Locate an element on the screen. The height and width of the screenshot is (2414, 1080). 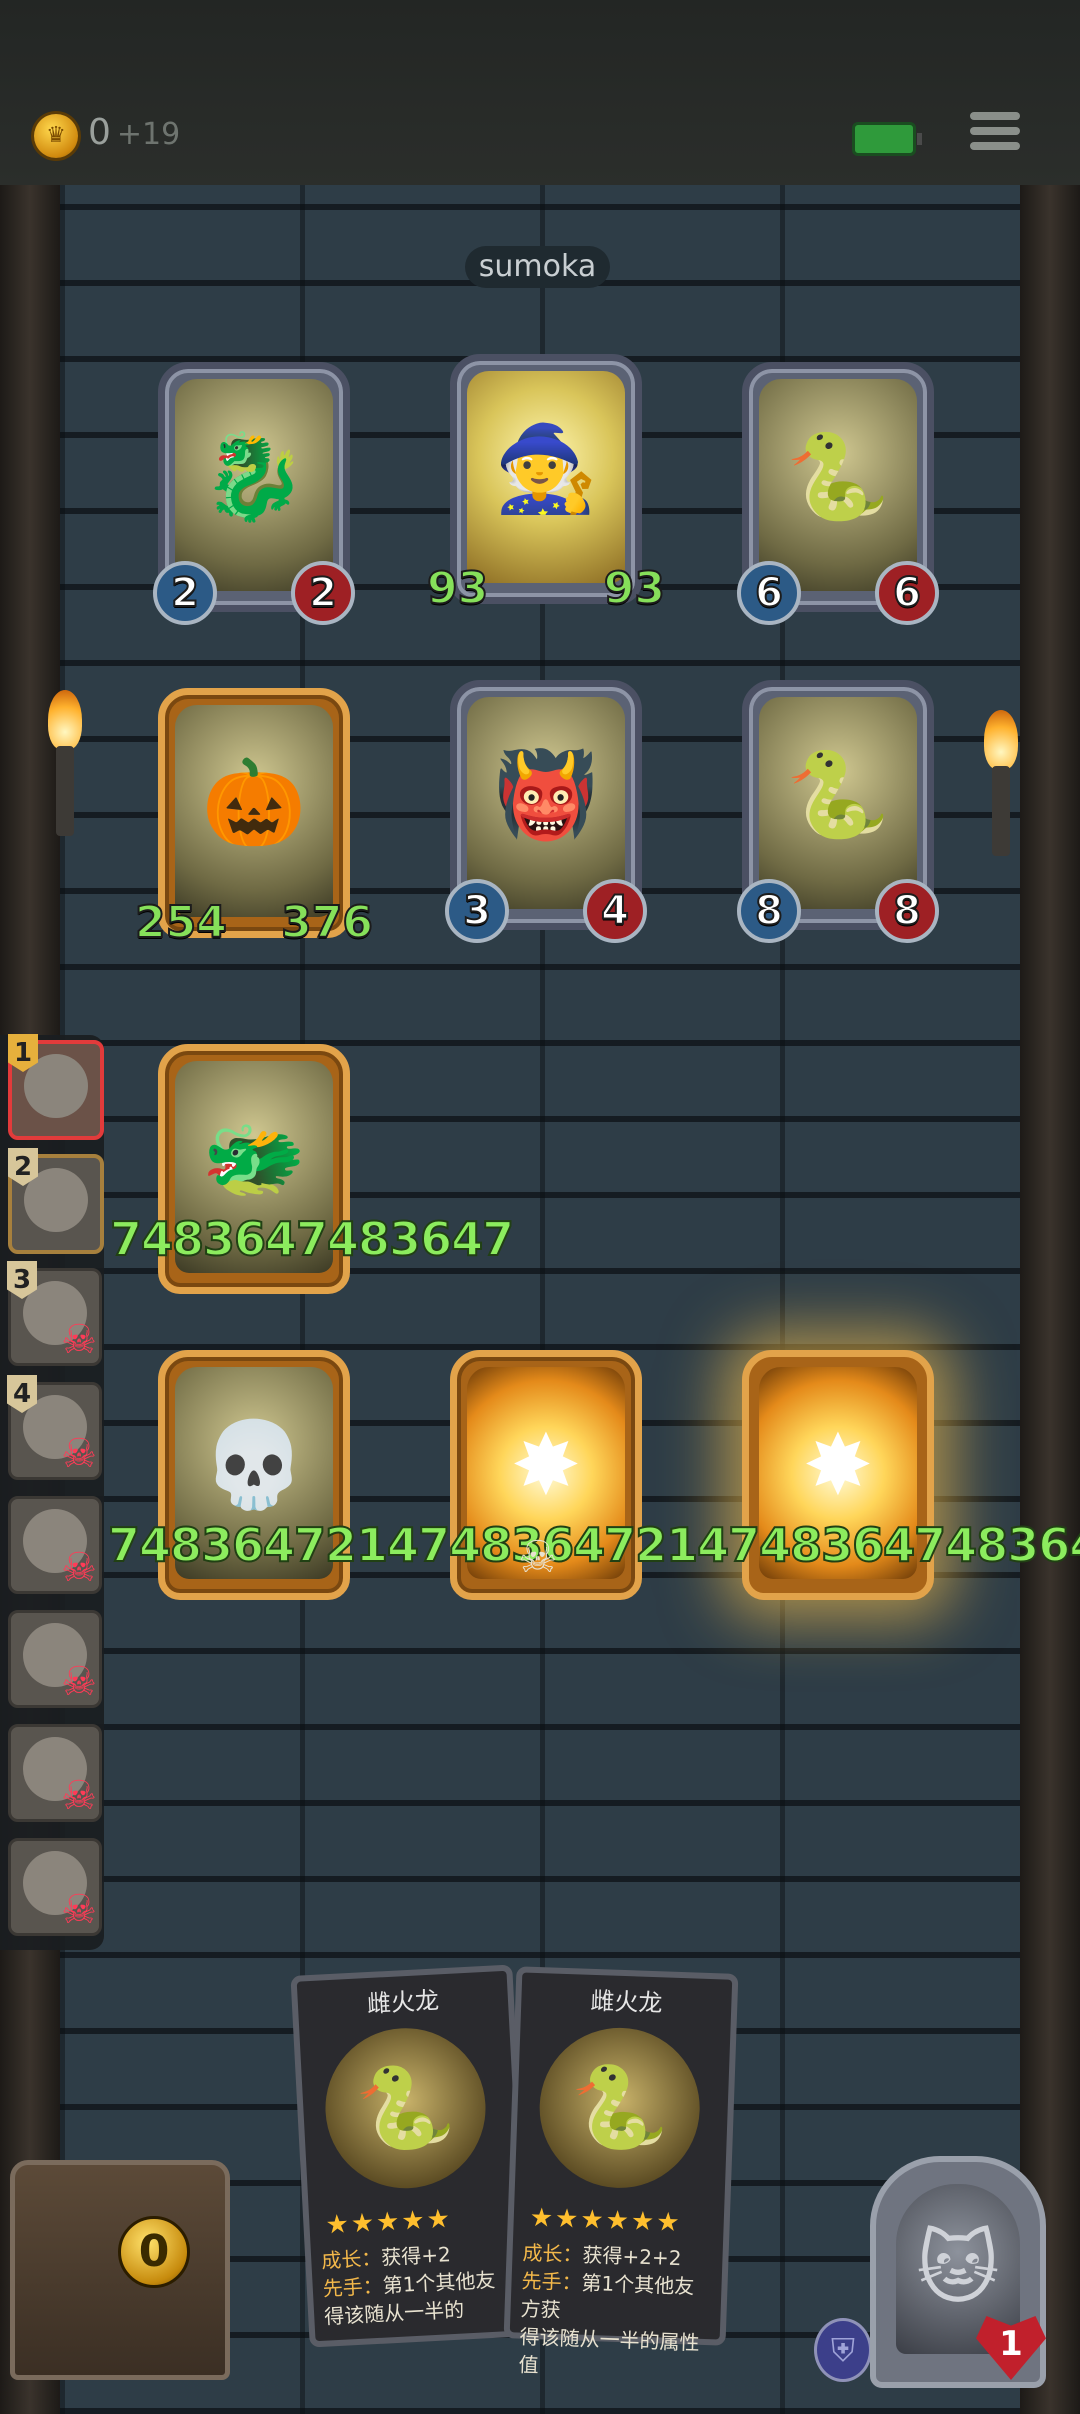
shield-icon: ⛨ is located at coordinates (843, 2350).